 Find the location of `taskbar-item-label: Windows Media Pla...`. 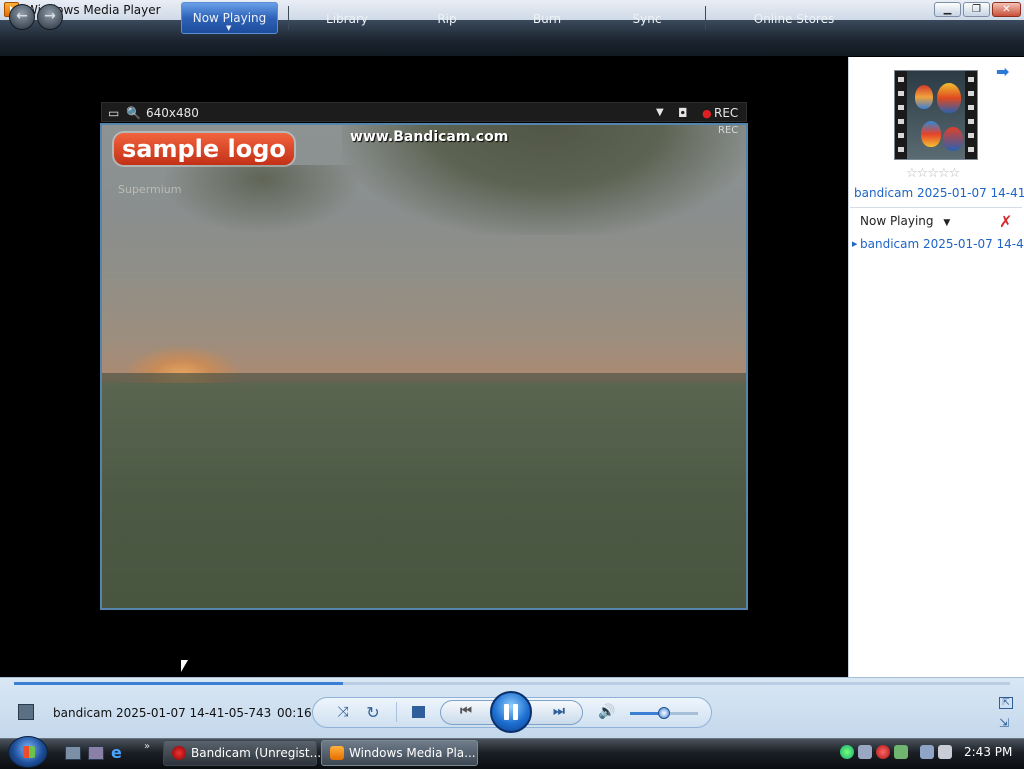

taskbar-item-label: Windows Media Pla... is located at coordinates (412, 753).